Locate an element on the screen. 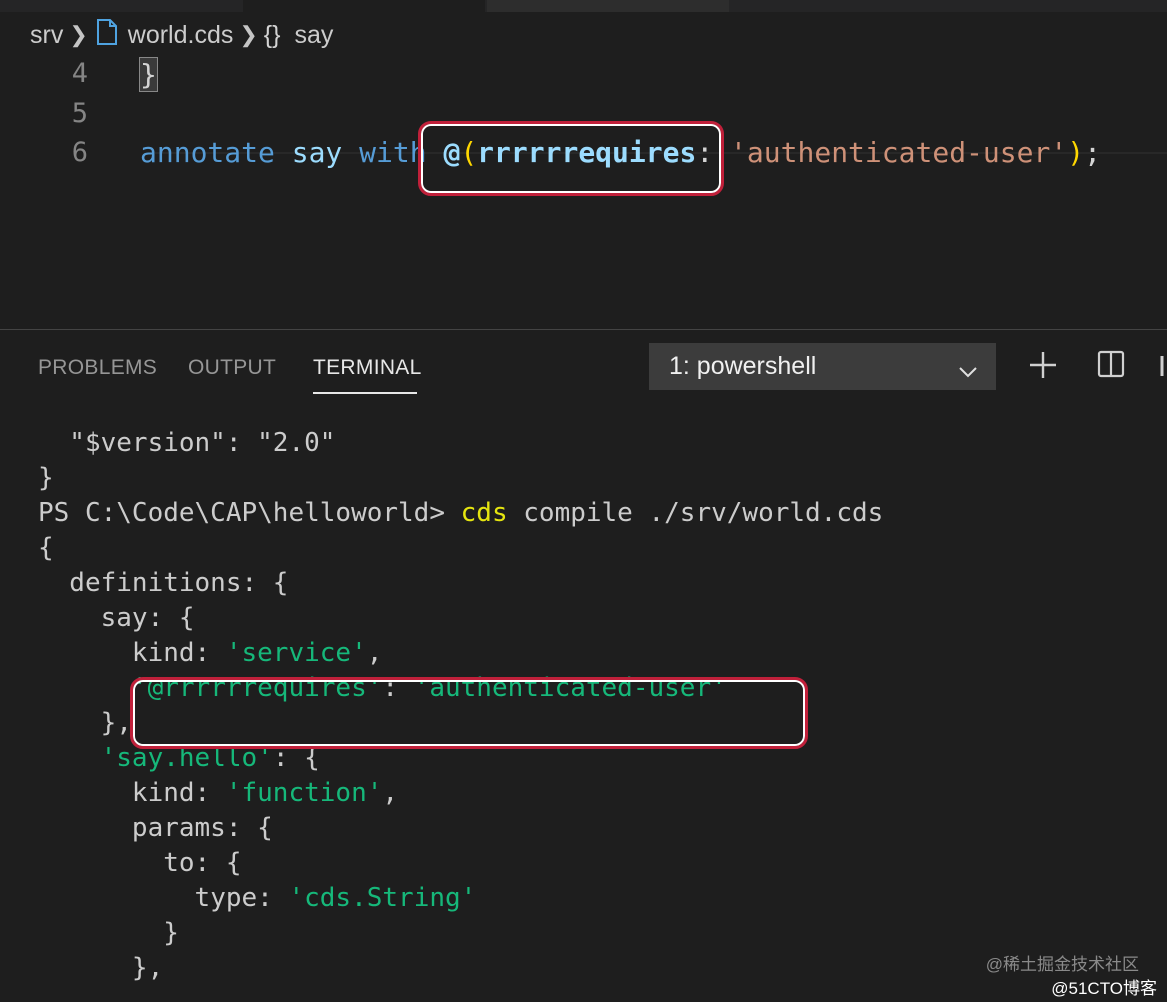 The image size is (1167, 1002). json-string: 'function' is located at coordinates (304, 793).